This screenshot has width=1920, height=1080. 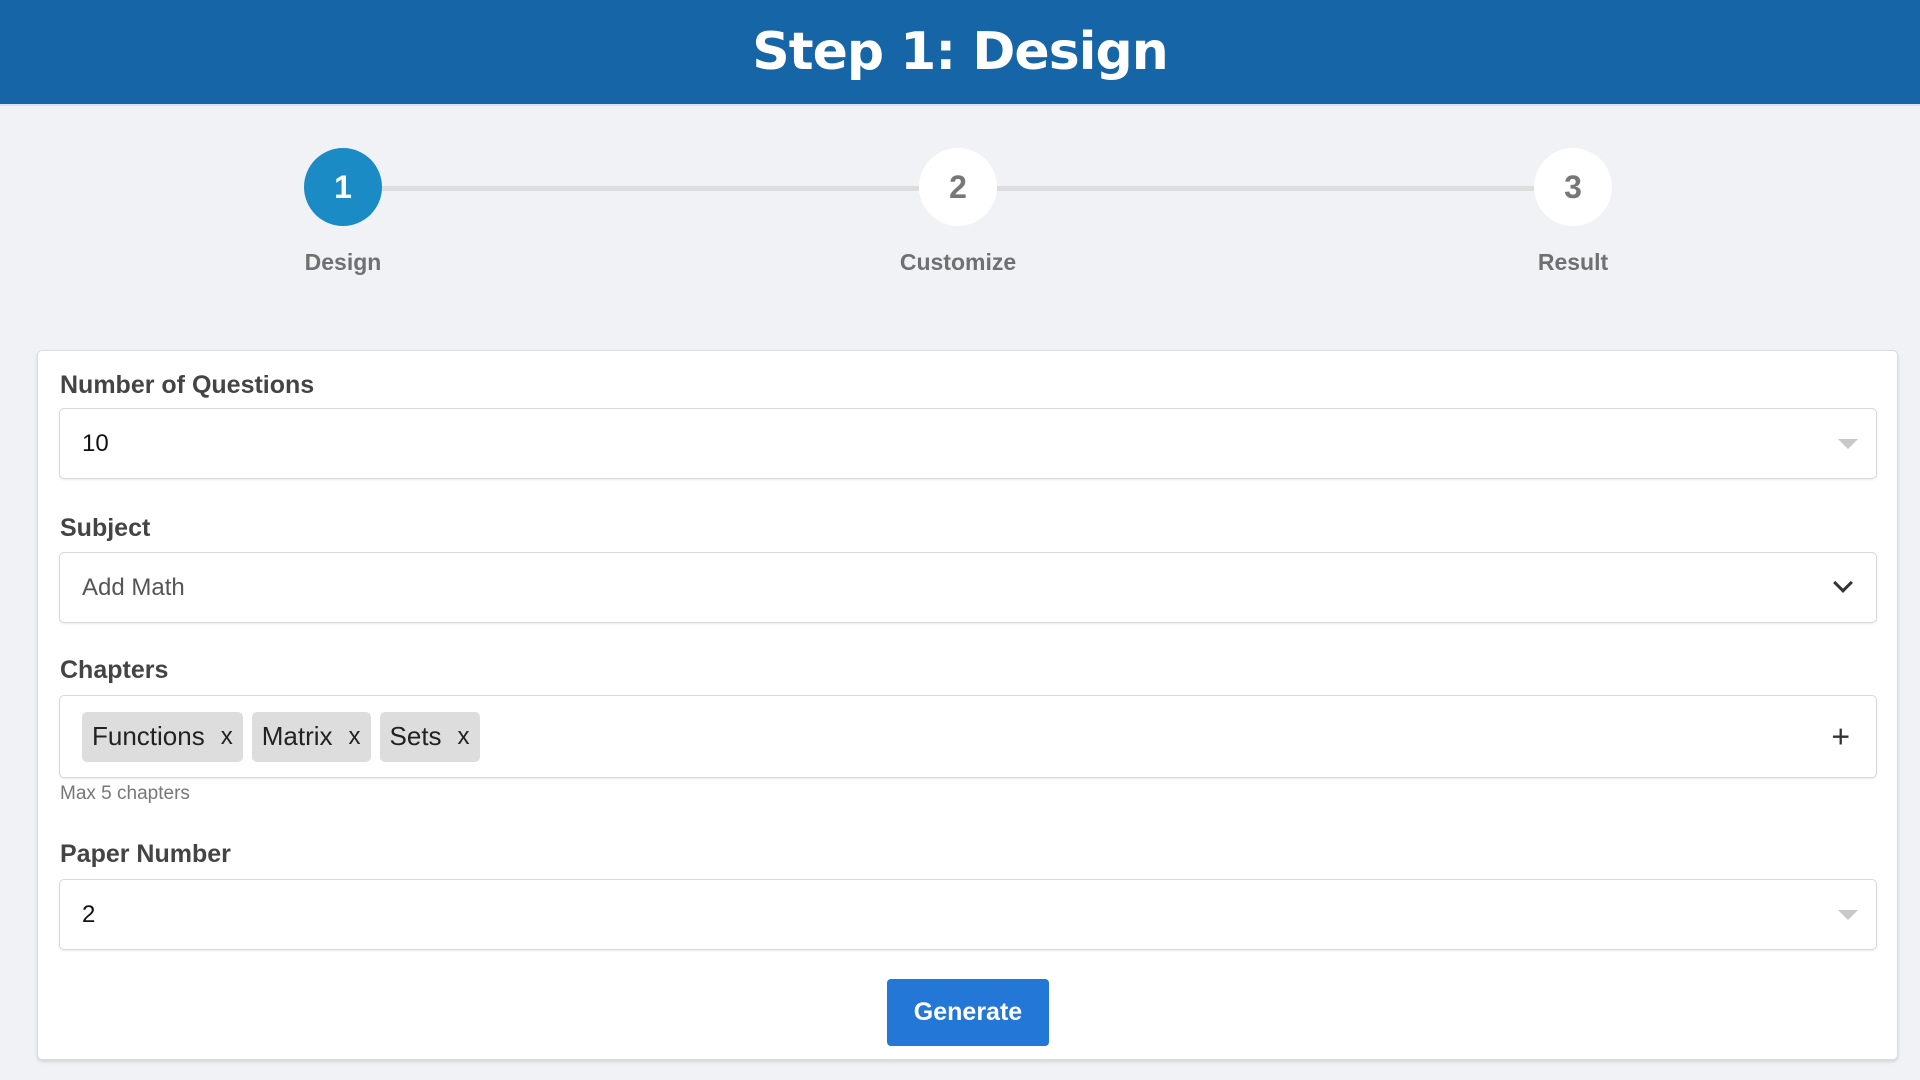 I want to click on paper-number-value: 2, so click(x=89, y=914).